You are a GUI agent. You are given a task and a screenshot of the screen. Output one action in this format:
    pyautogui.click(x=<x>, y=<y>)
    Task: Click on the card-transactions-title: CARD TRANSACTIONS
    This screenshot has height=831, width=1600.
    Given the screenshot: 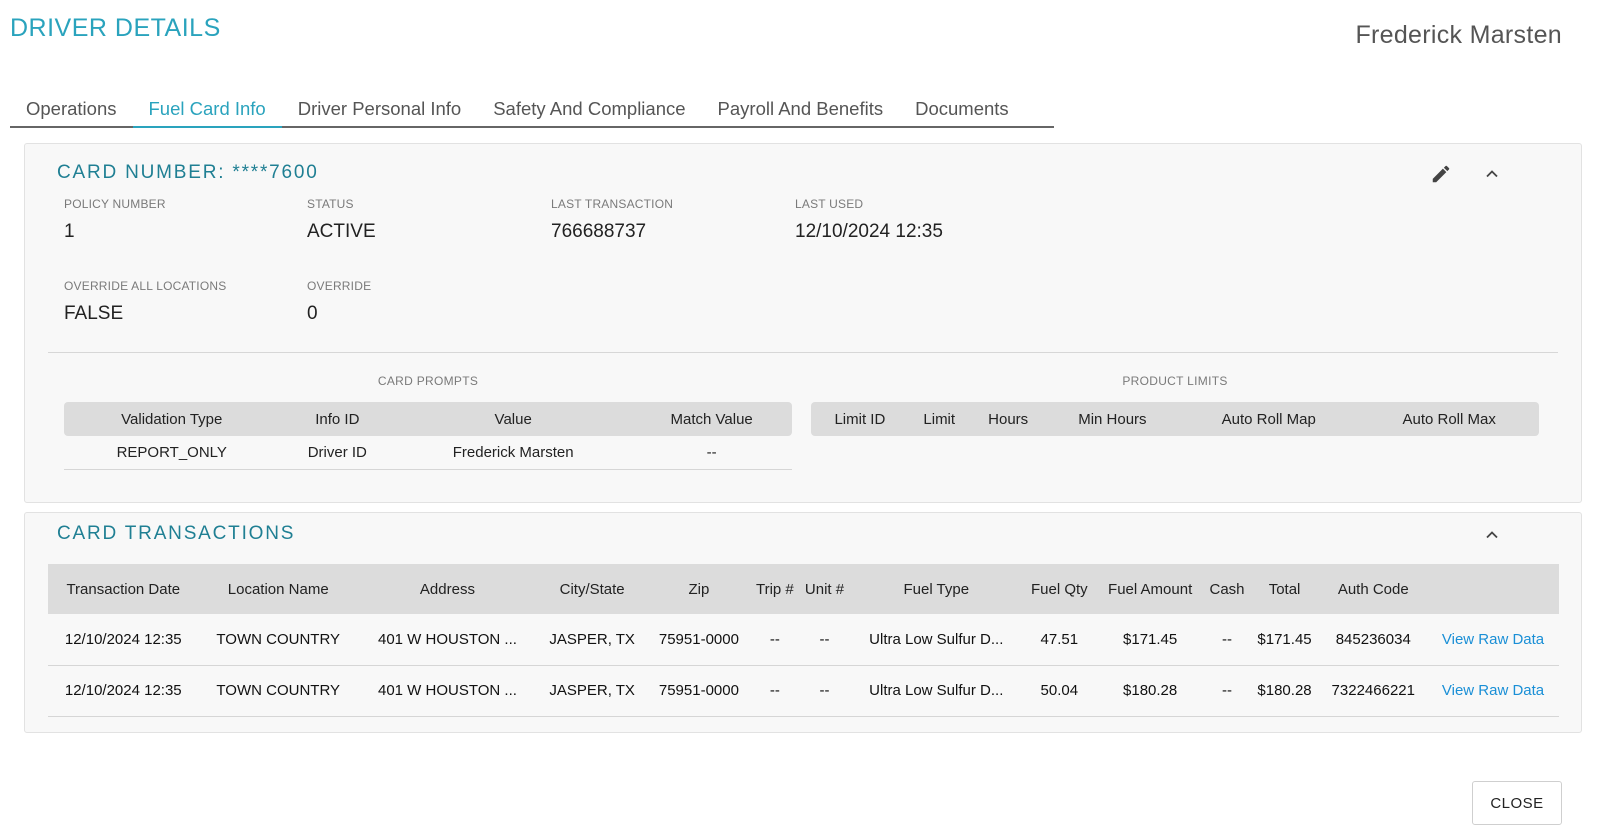 What is the action you would take?
    pyautogui.click(x=176, y=533)
    